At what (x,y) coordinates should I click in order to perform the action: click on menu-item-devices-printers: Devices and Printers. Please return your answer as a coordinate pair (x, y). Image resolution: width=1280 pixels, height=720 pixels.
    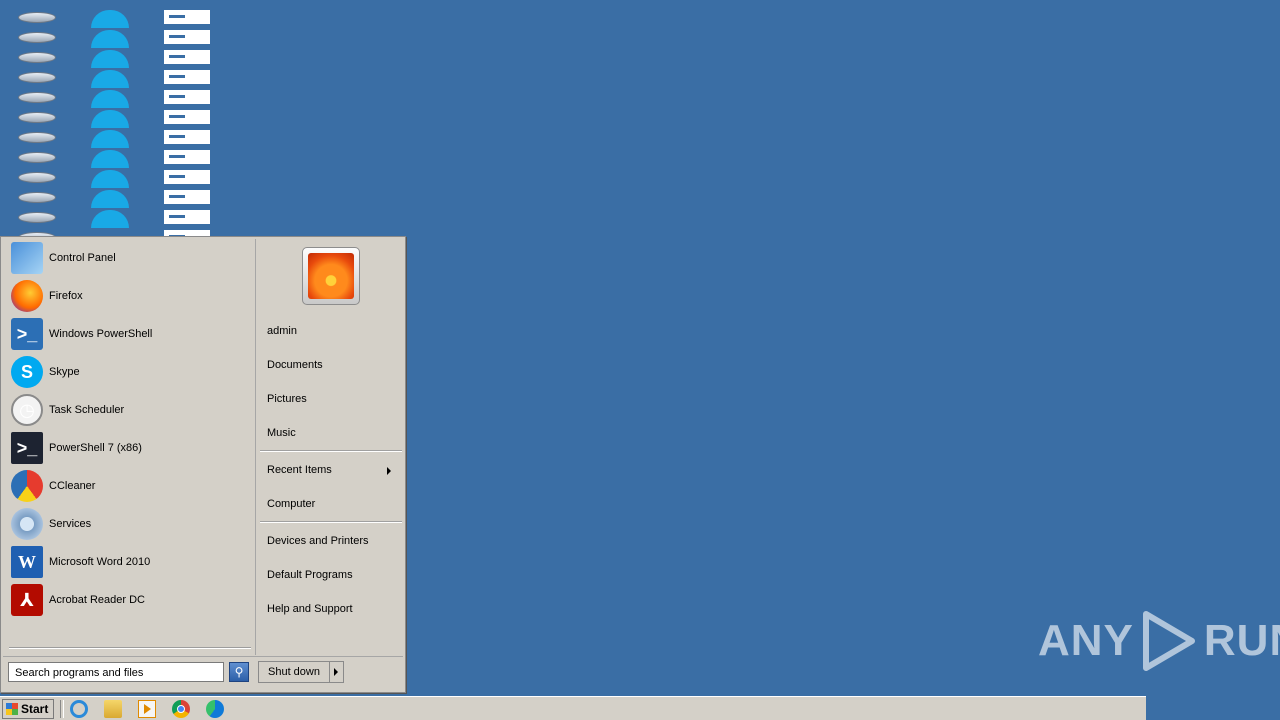
    Looking at the image, I should click on (332, 541).